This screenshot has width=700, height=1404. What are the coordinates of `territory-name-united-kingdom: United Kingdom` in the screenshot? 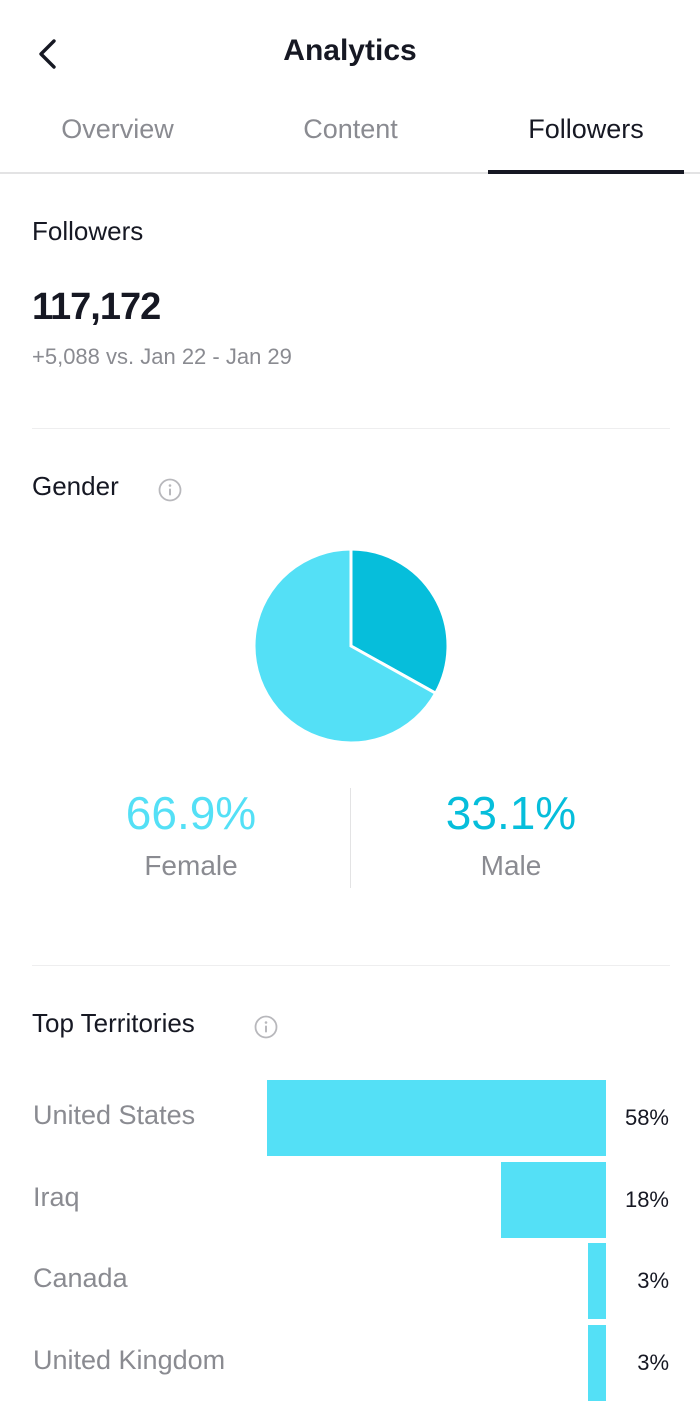 It's located at (129, 1359).